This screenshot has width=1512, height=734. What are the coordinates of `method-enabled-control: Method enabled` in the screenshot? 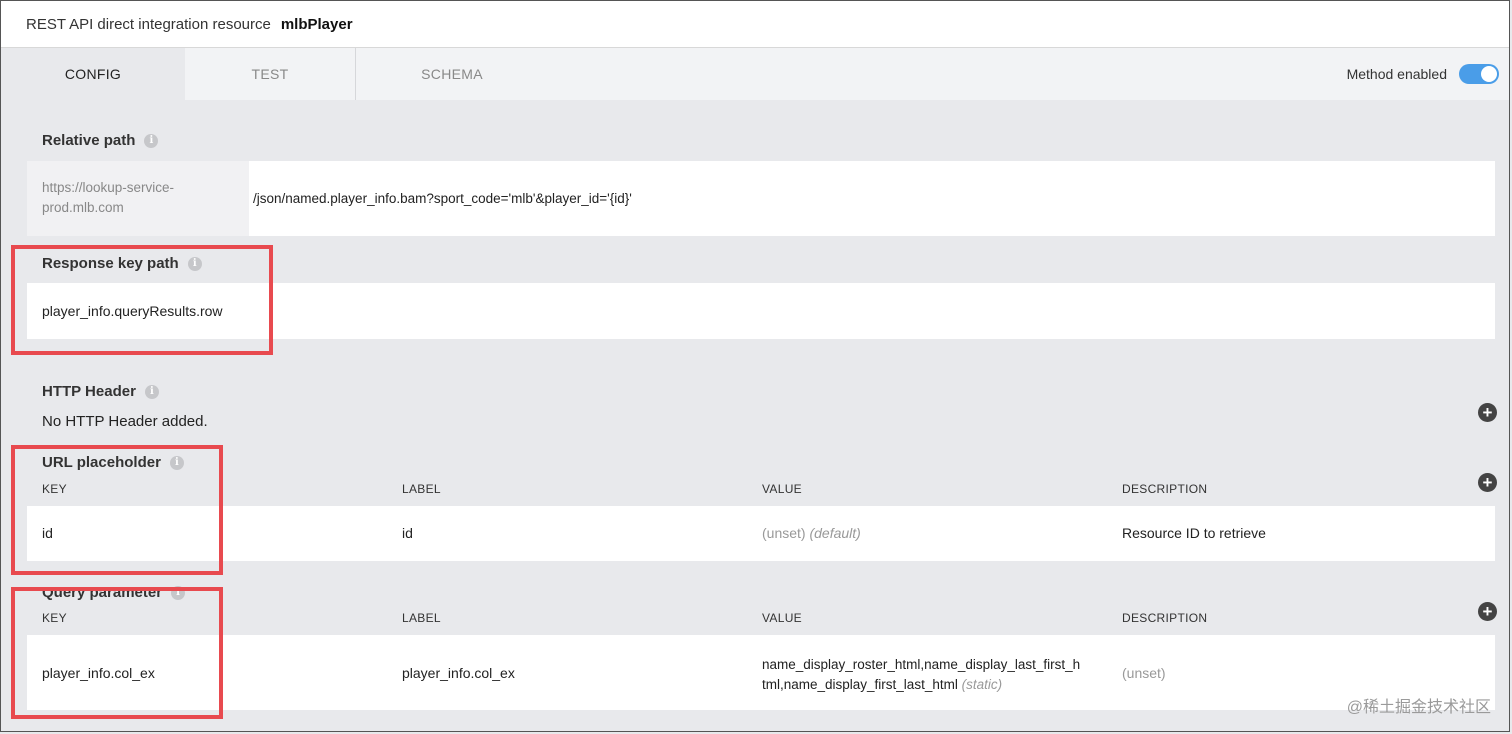 It's located at (1423, 74).